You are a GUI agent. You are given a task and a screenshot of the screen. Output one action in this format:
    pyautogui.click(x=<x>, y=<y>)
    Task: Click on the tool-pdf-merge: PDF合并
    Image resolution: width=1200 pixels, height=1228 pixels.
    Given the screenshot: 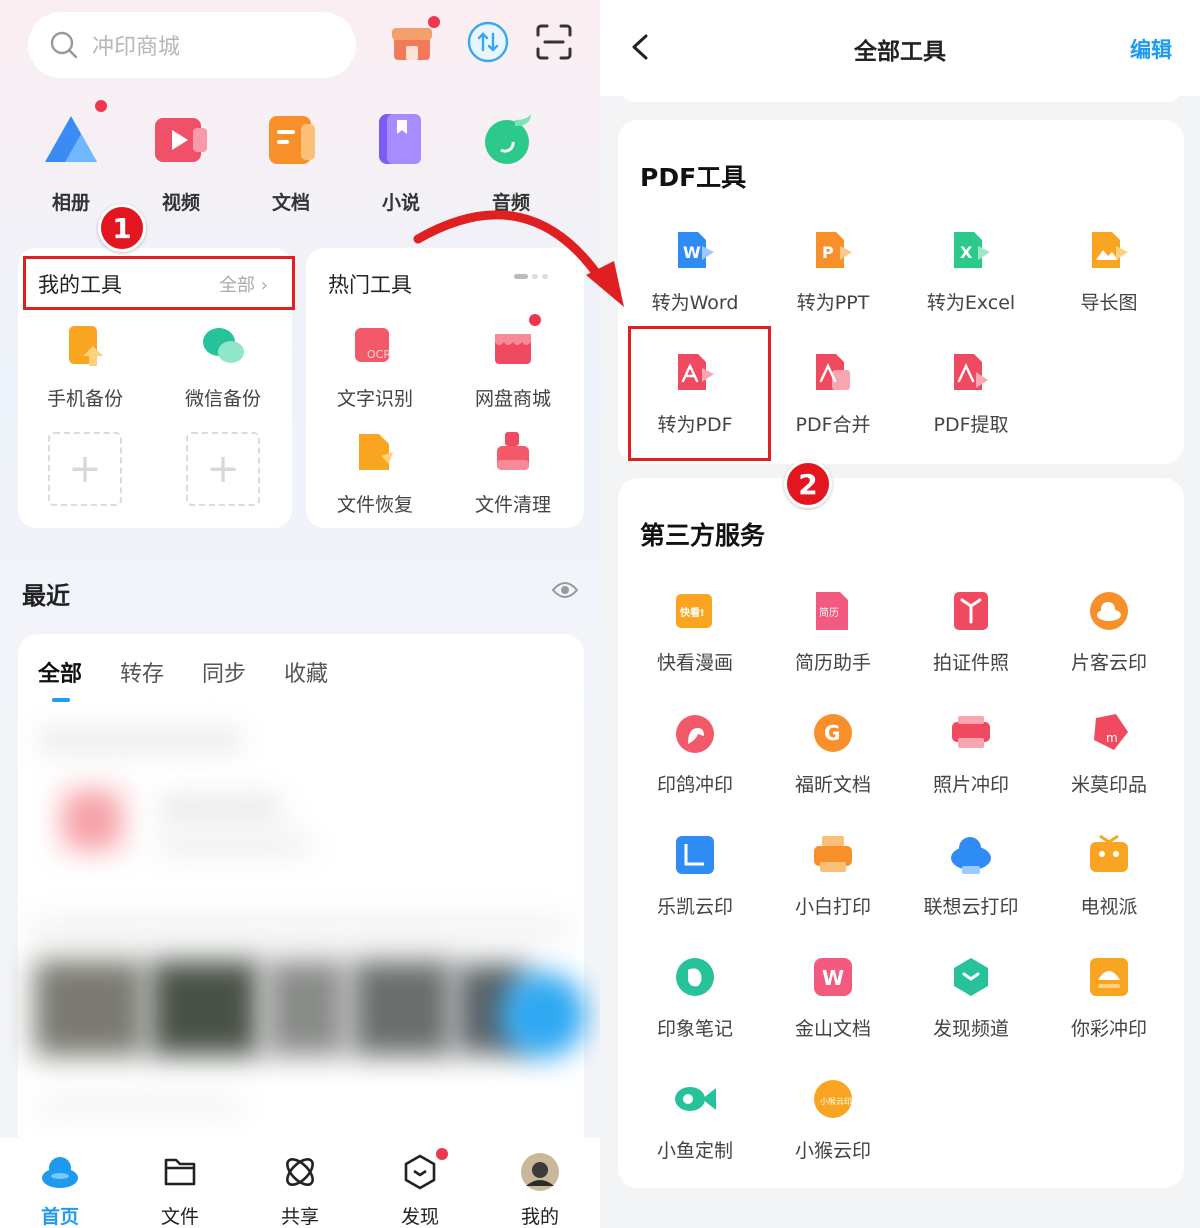 What is the action you would take?
    pyautogui.click(x=833, y=393)
    